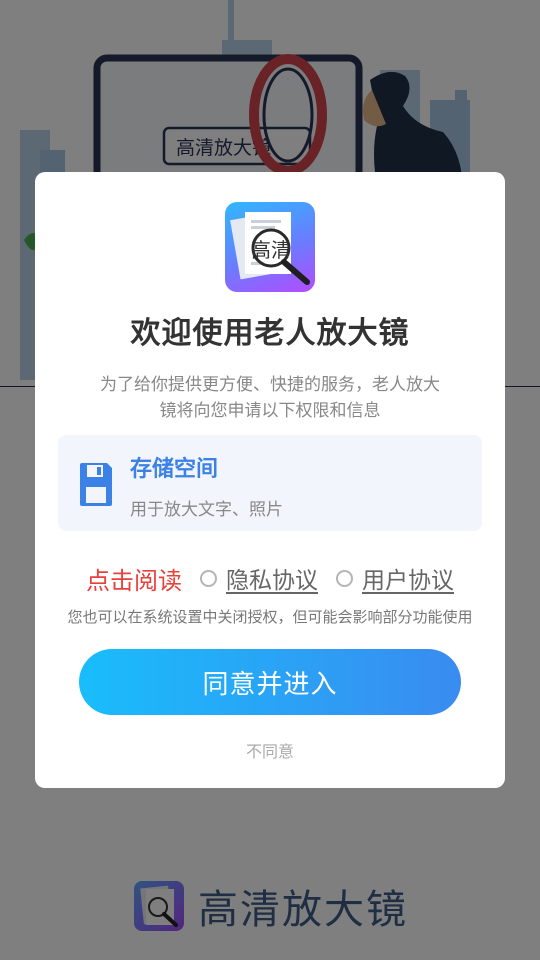 This screenshot has height=960, width=540. I want to click on privacy-agreement-link: 隐私协议, so click(272, 578).